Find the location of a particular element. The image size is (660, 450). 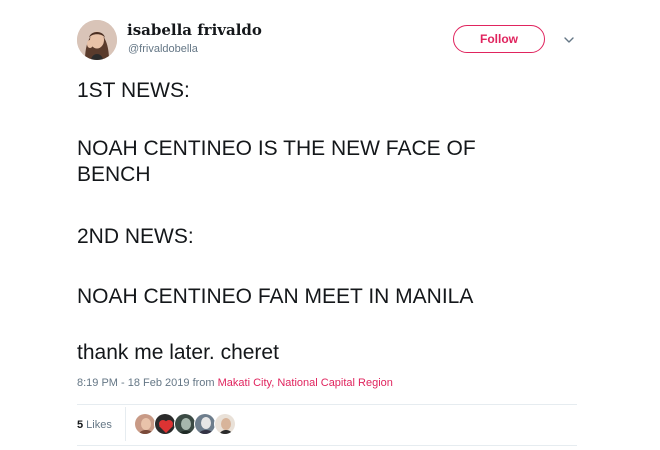

stat-separator is located at coordinates (125, 424).